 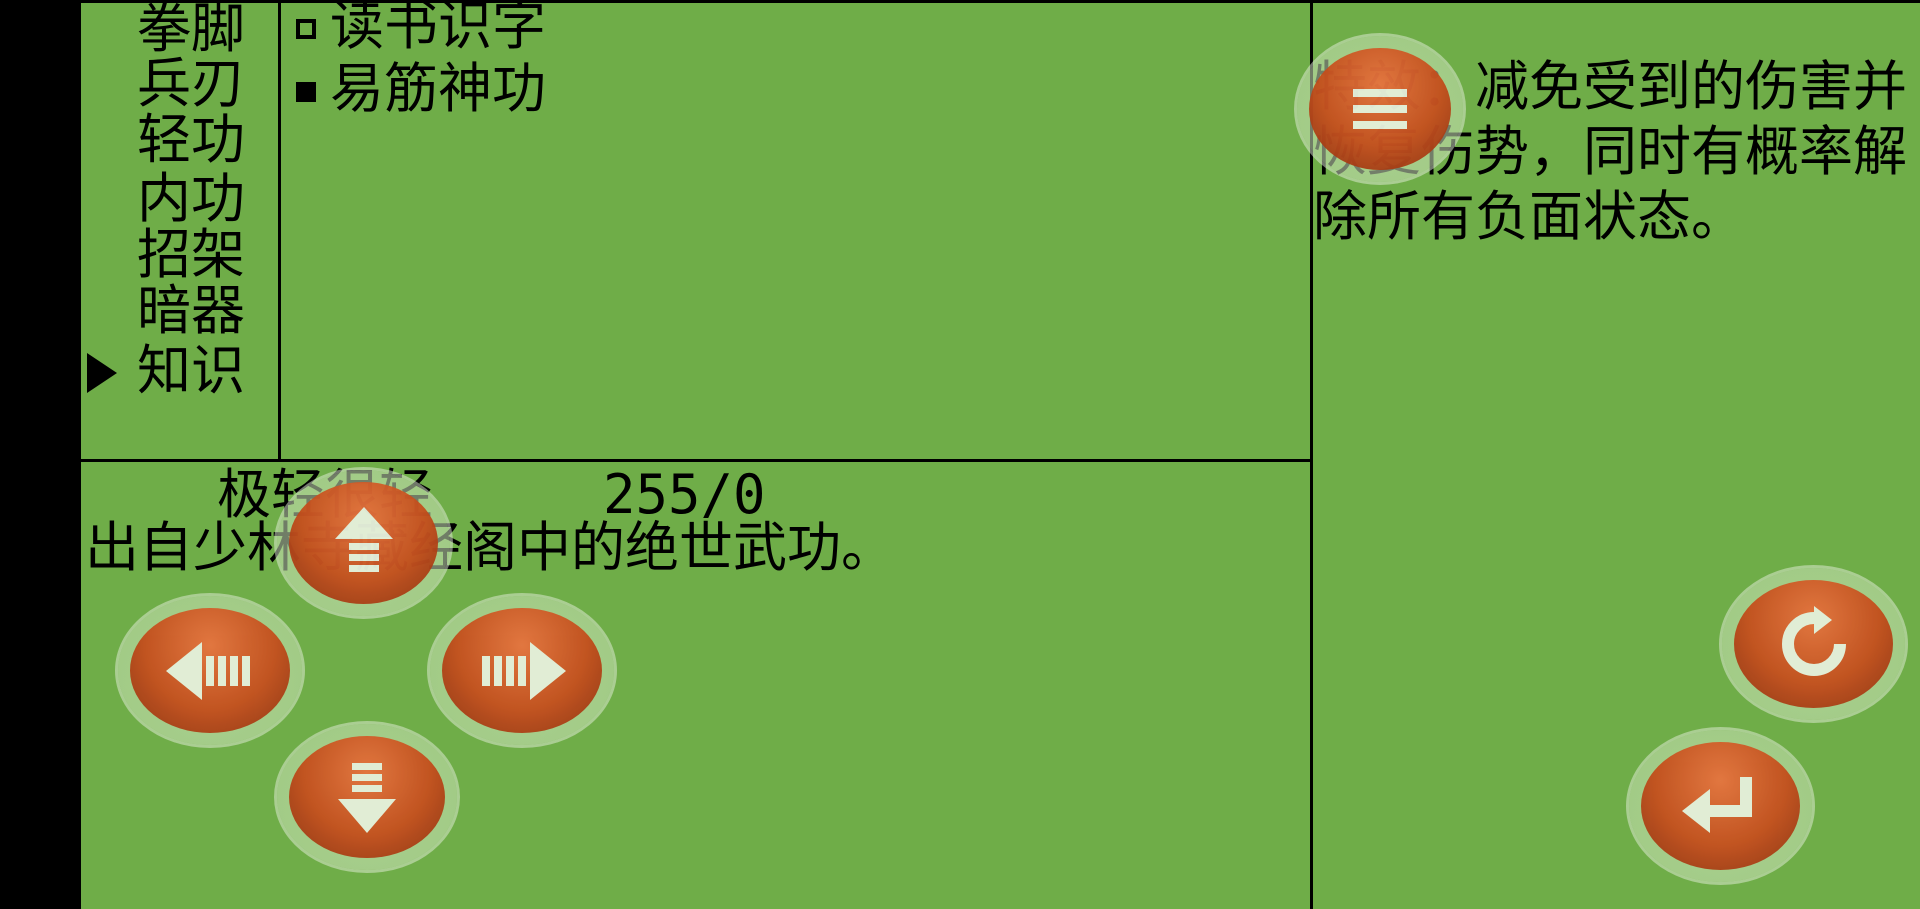 I want to click on skill-item: 易筋神功, so click(x=421, y=89).